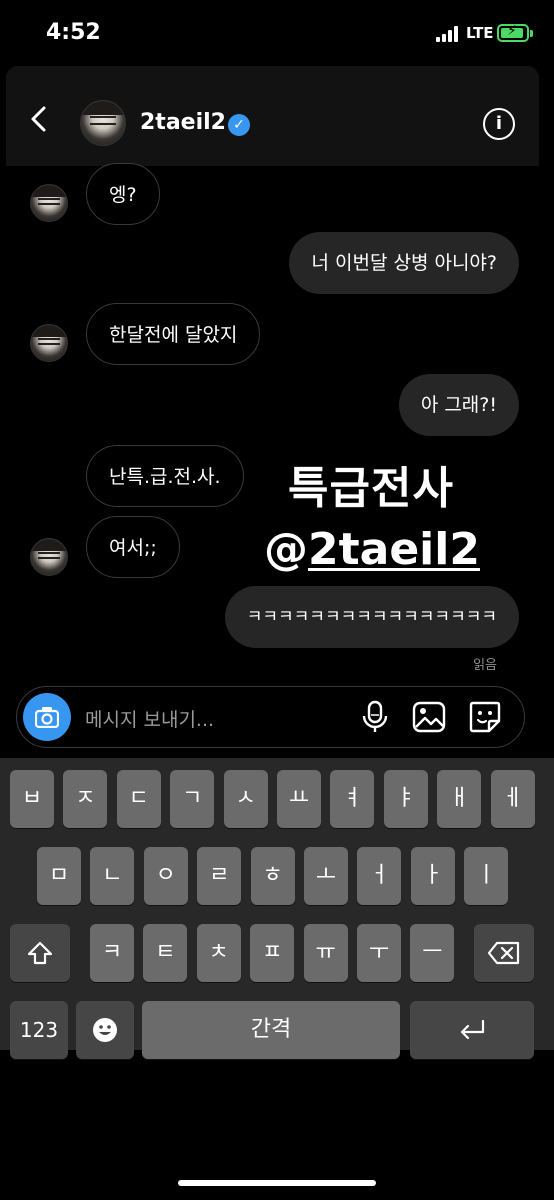 The width and height of the screenshot is (554, 1200). Describe the element at coordinates (272, 876) in the screenshot. I see `key-letter: ㅎ` at that location.